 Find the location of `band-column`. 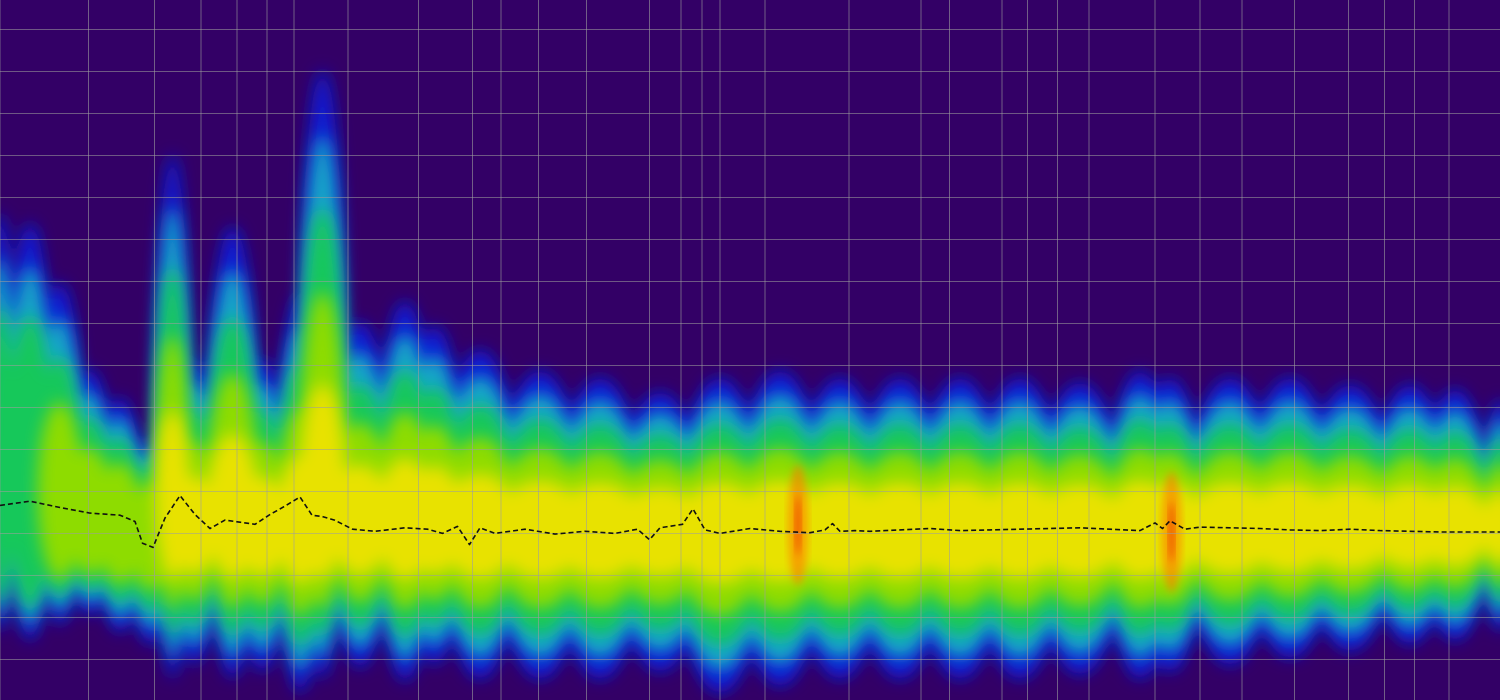

band-column is located at coordinates (1455, 526).